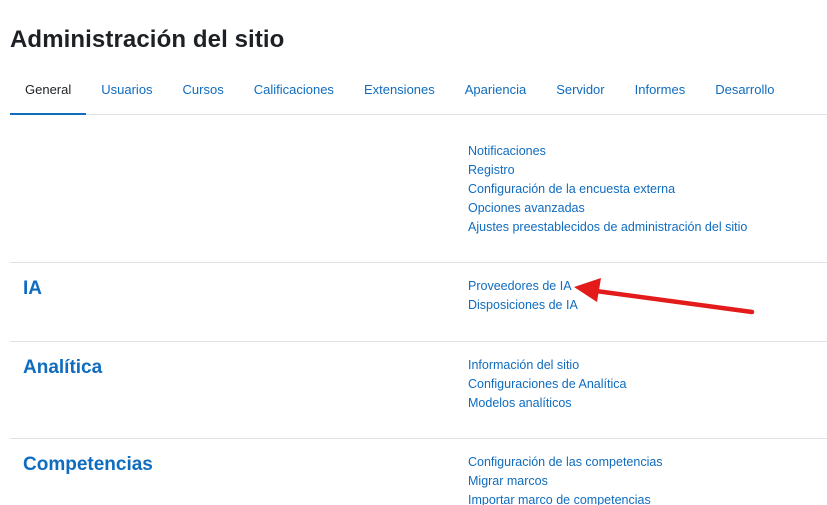 Image resolution: width=827 pixels, height=505 pixels. I want to click on tab-usuarios: Usuarios, so click(126, 93).